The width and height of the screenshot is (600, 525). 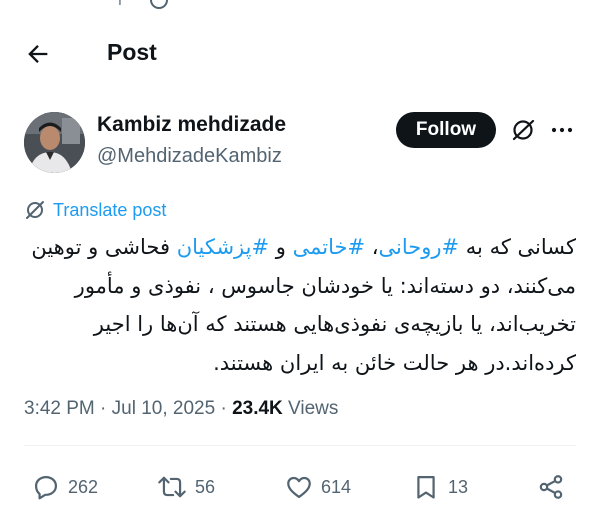 I want to click on more-icon, so click(x=562, y=130).